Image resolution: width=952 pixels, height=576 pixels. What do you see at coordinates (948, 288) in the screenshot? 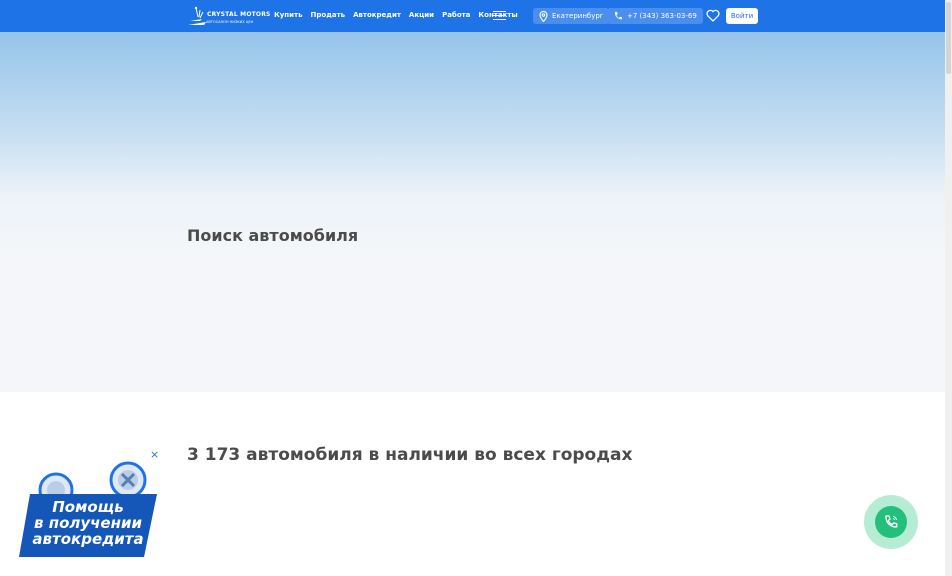
I see `page-scrollbar` at bounding box center [948, 288].